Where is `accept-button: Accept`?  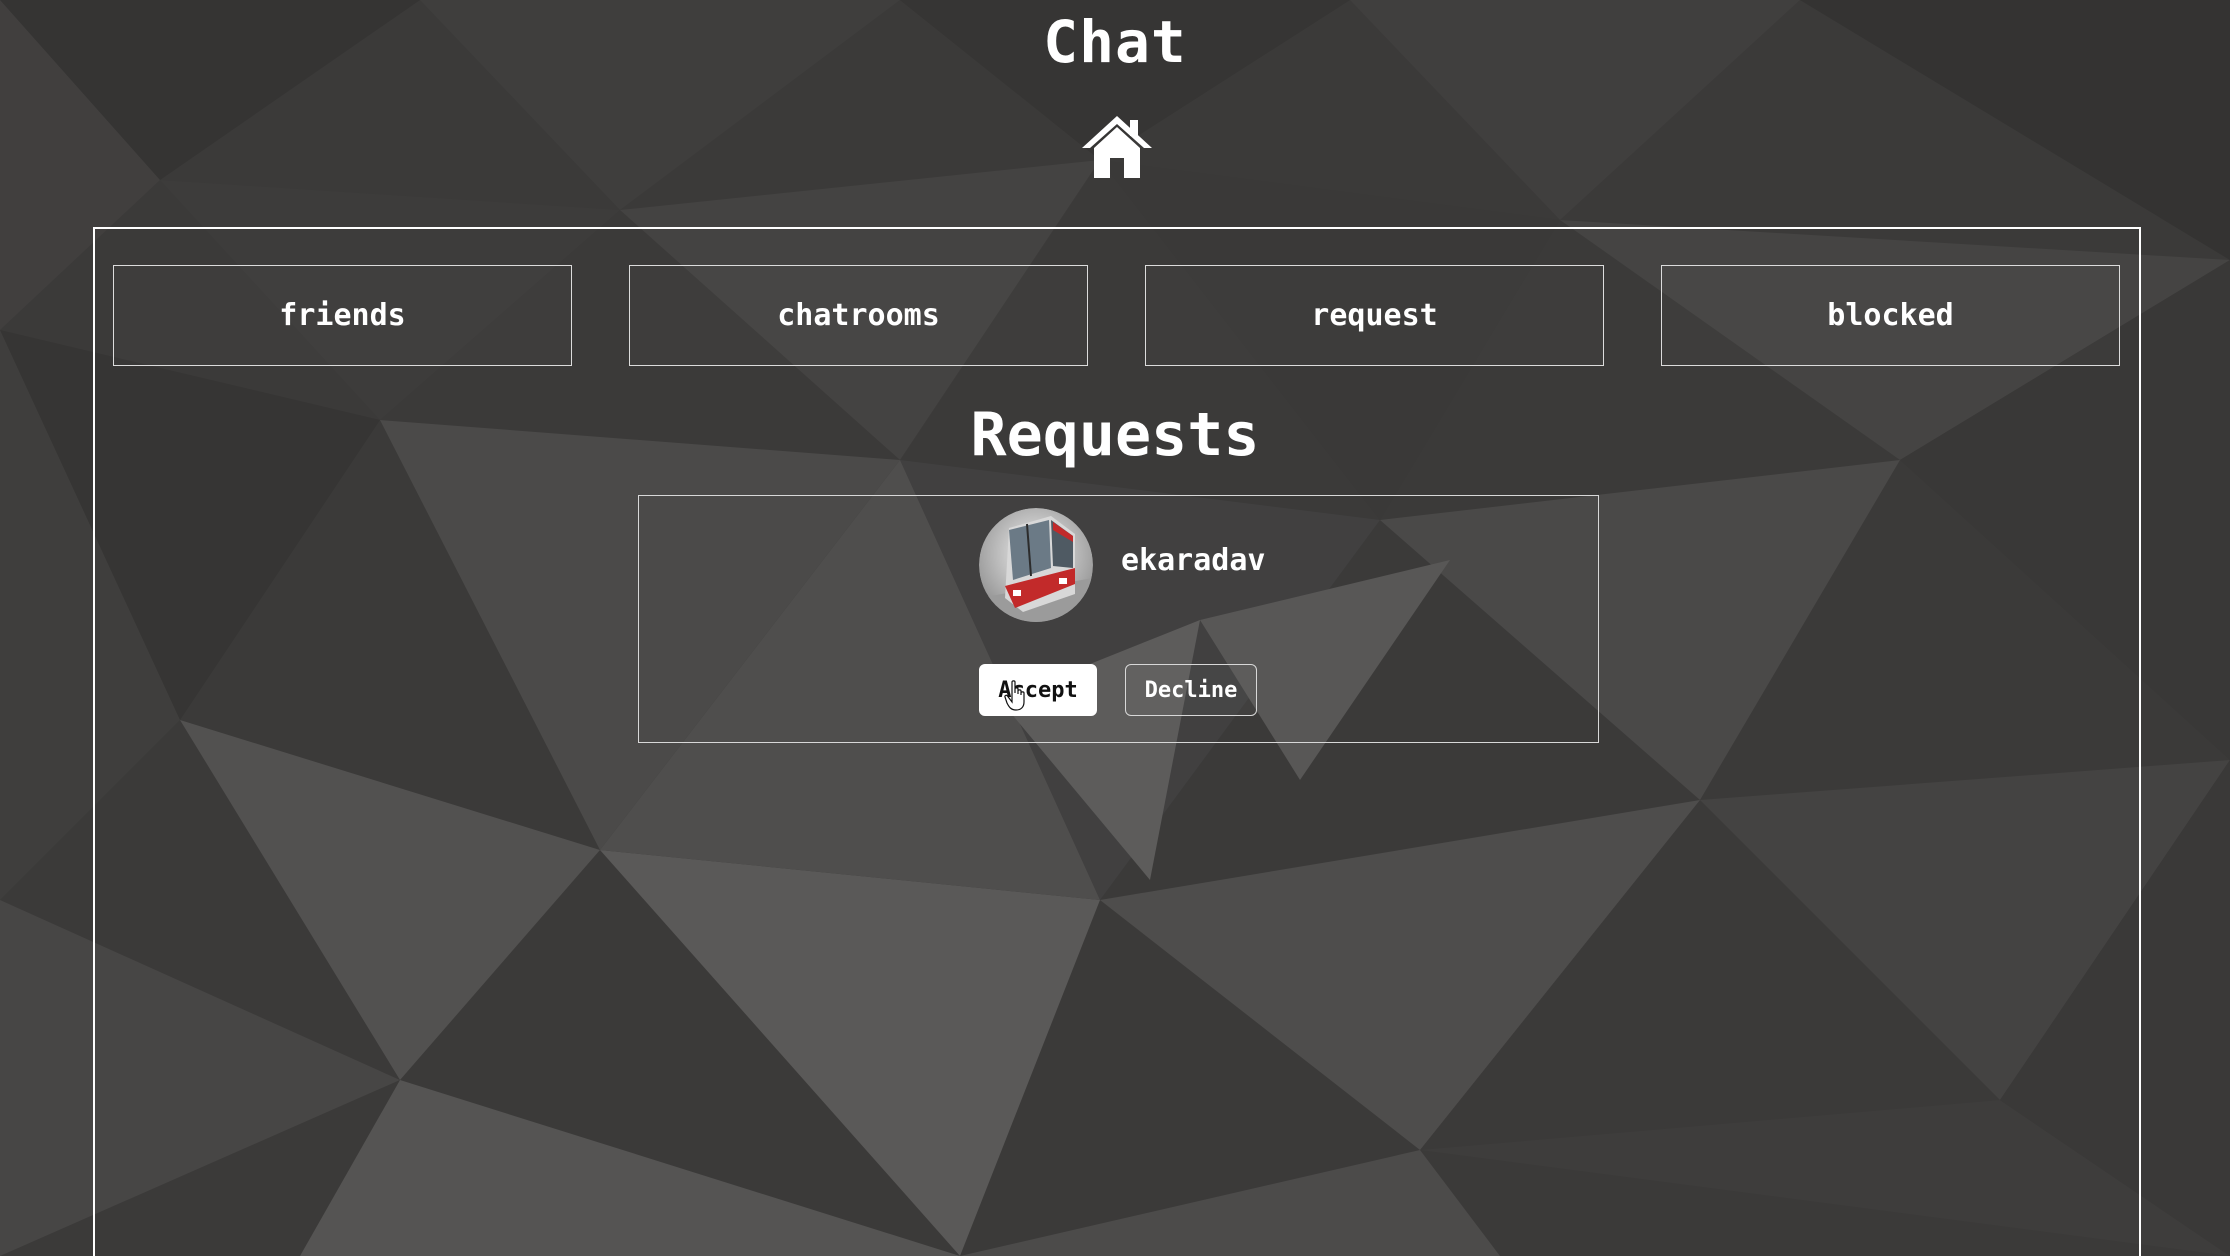 accept-button: Accept is located at coordinates (1038, 690).